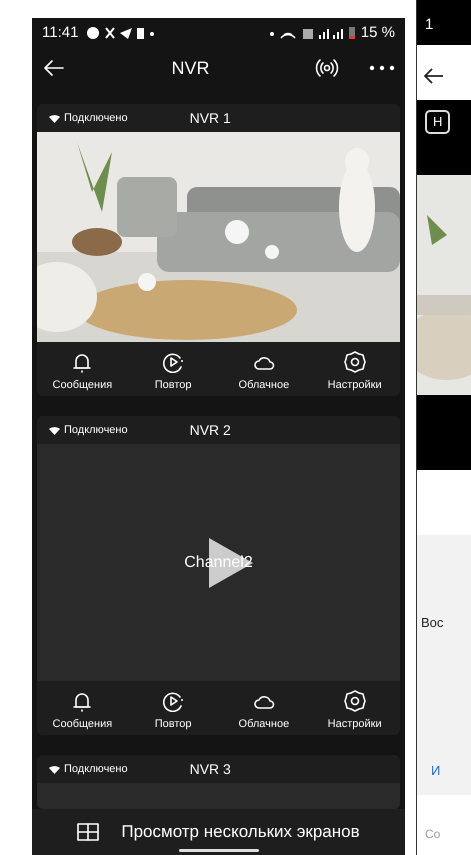 Image resolution: width=471 pixels, height=855 pixels. I want to click on device-name: NVR 1, so click(210, 118).